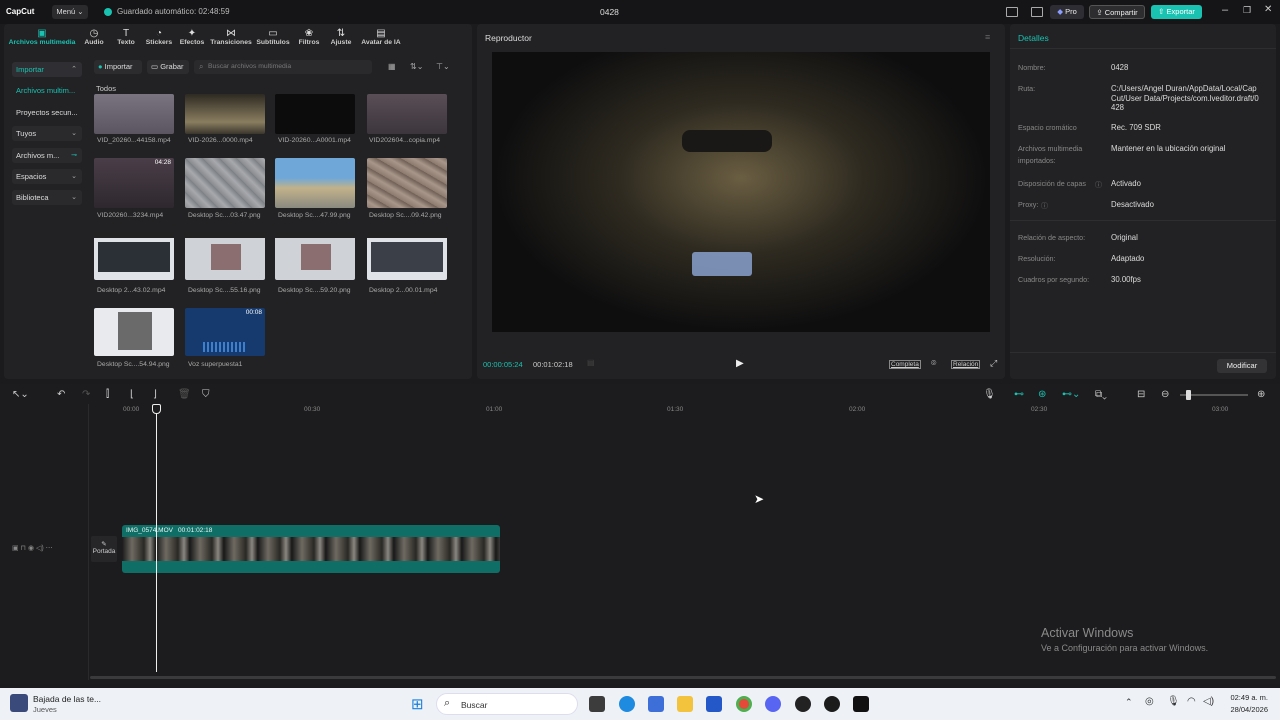 The width and height of the screenshot is (1280, 720). I want to click on tab-media: ▣ Archivos multimedia, so click(42, 37).